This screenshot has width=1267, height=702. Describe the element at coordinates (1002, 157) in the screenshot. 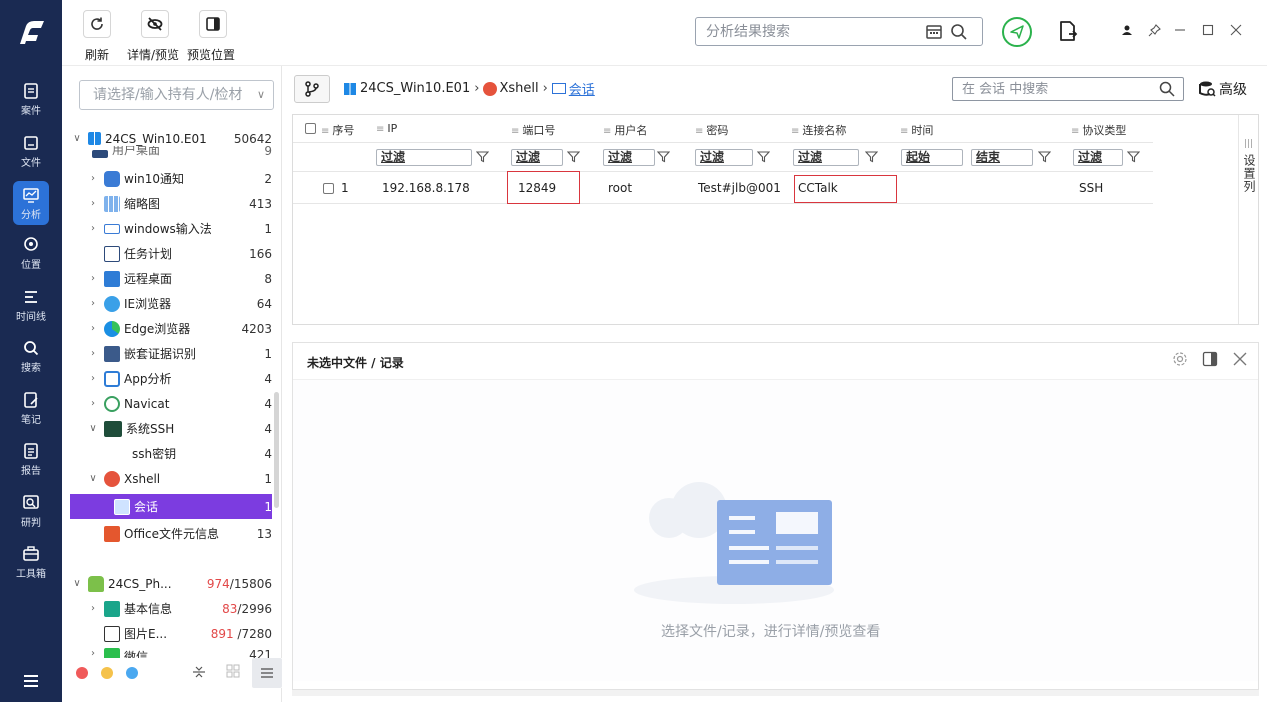

I see `filter-time-end-input: 结束` at that location.